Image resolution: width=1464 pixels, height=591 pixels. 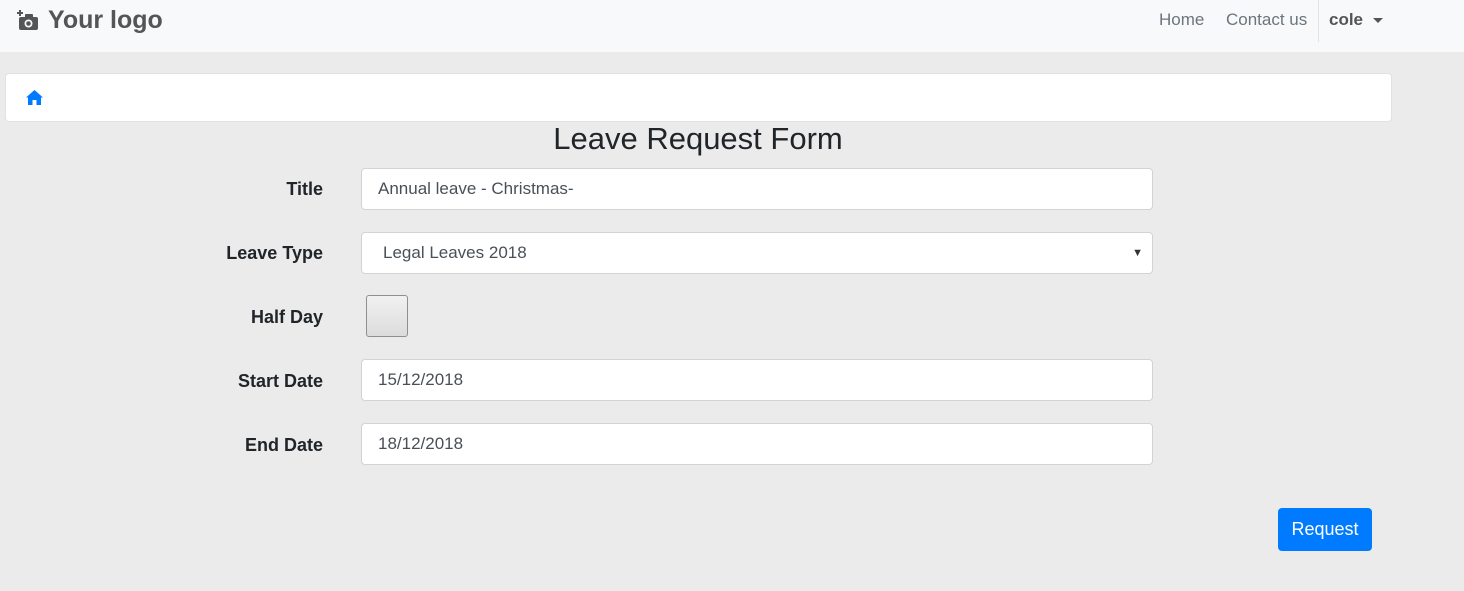 I want to click on home-icon, so click(x=34, y=97).